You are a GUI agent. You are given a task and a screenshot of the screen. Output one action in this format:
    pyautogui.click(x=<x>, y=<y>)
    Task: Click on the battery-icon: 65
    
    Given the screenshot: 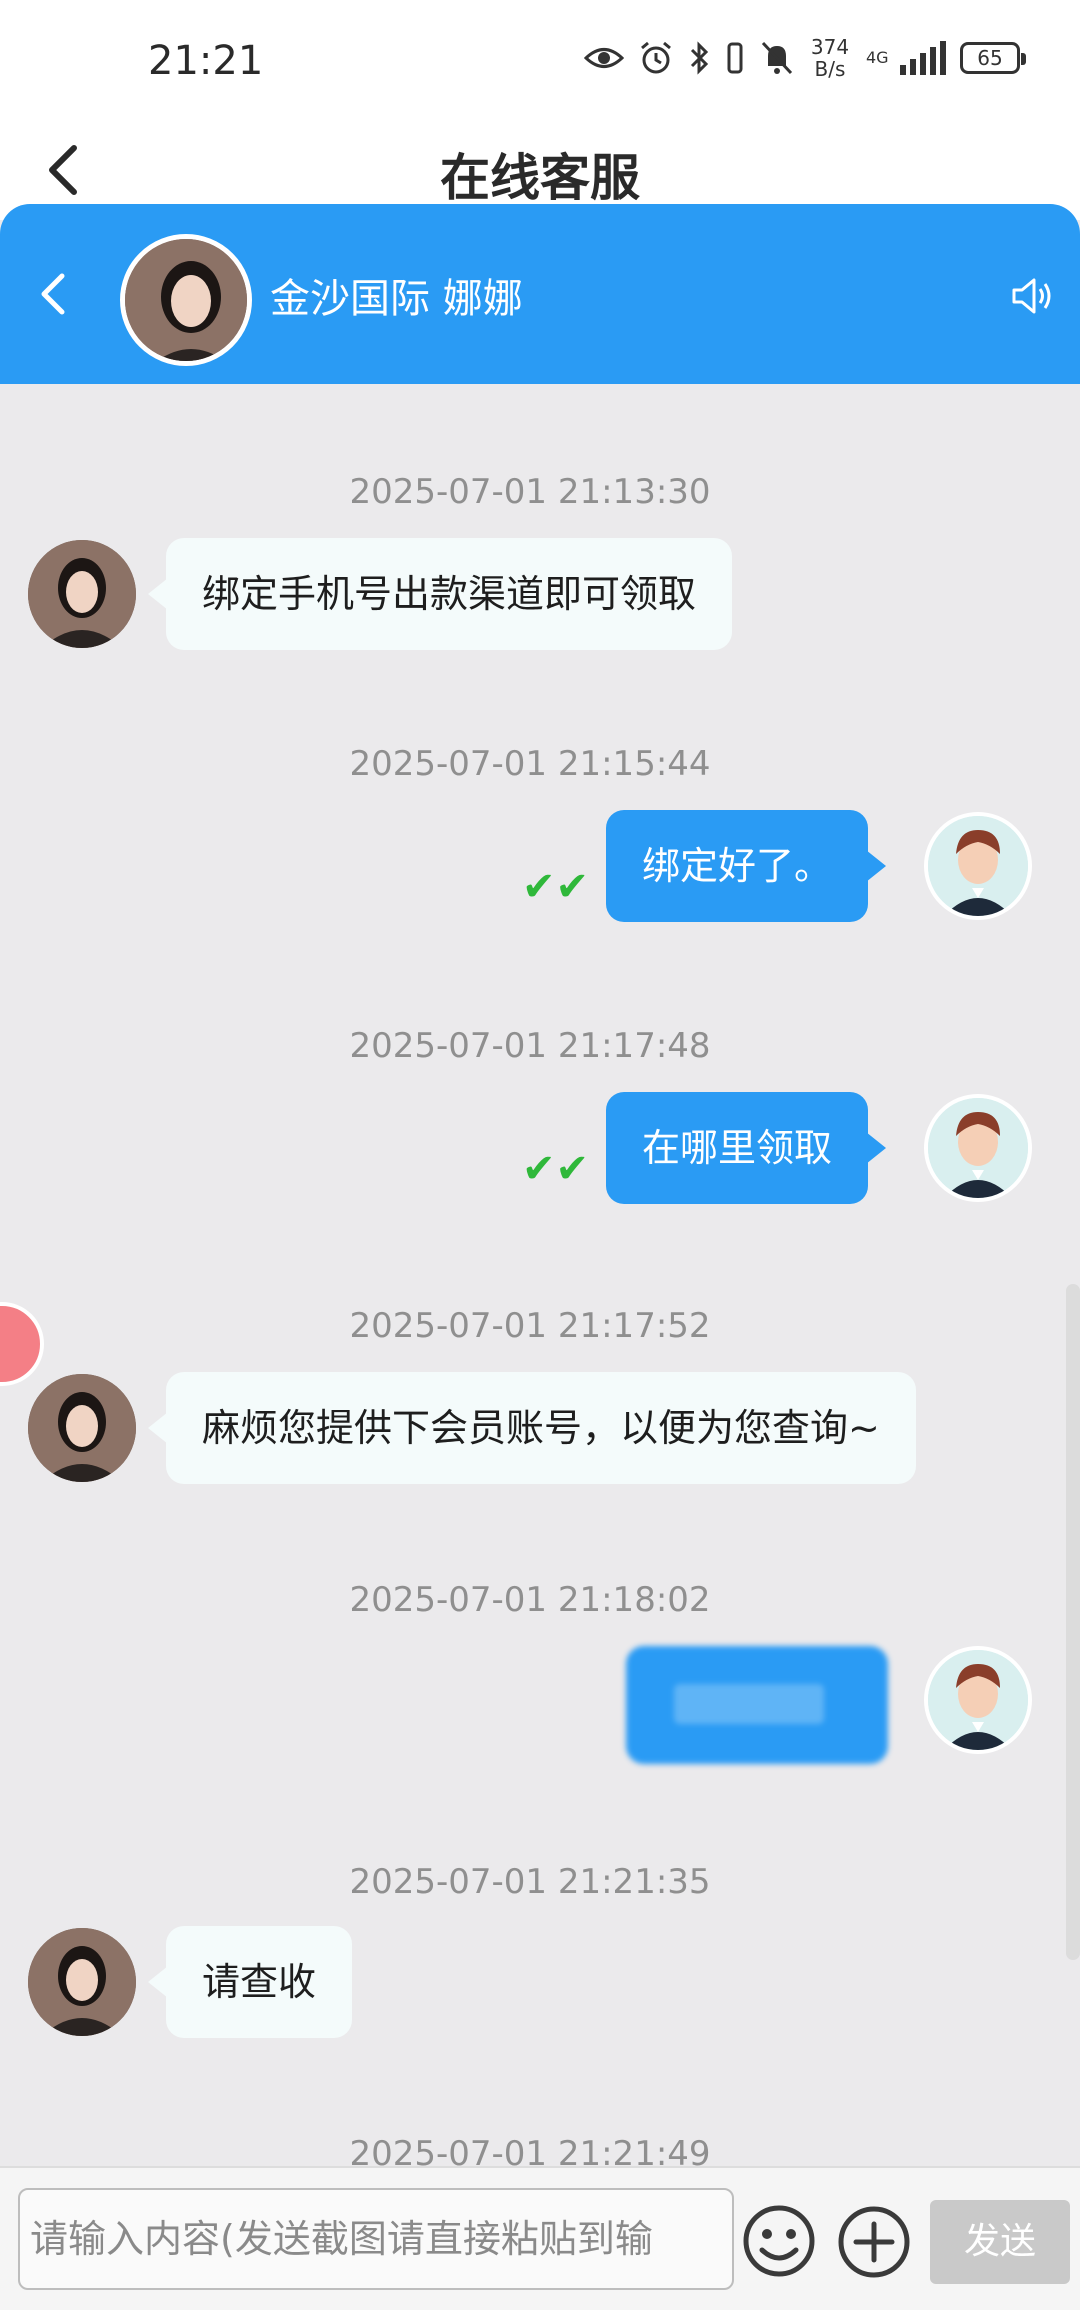 What is the action you would take?
    pyautogui.click(x=993, y=58)
    